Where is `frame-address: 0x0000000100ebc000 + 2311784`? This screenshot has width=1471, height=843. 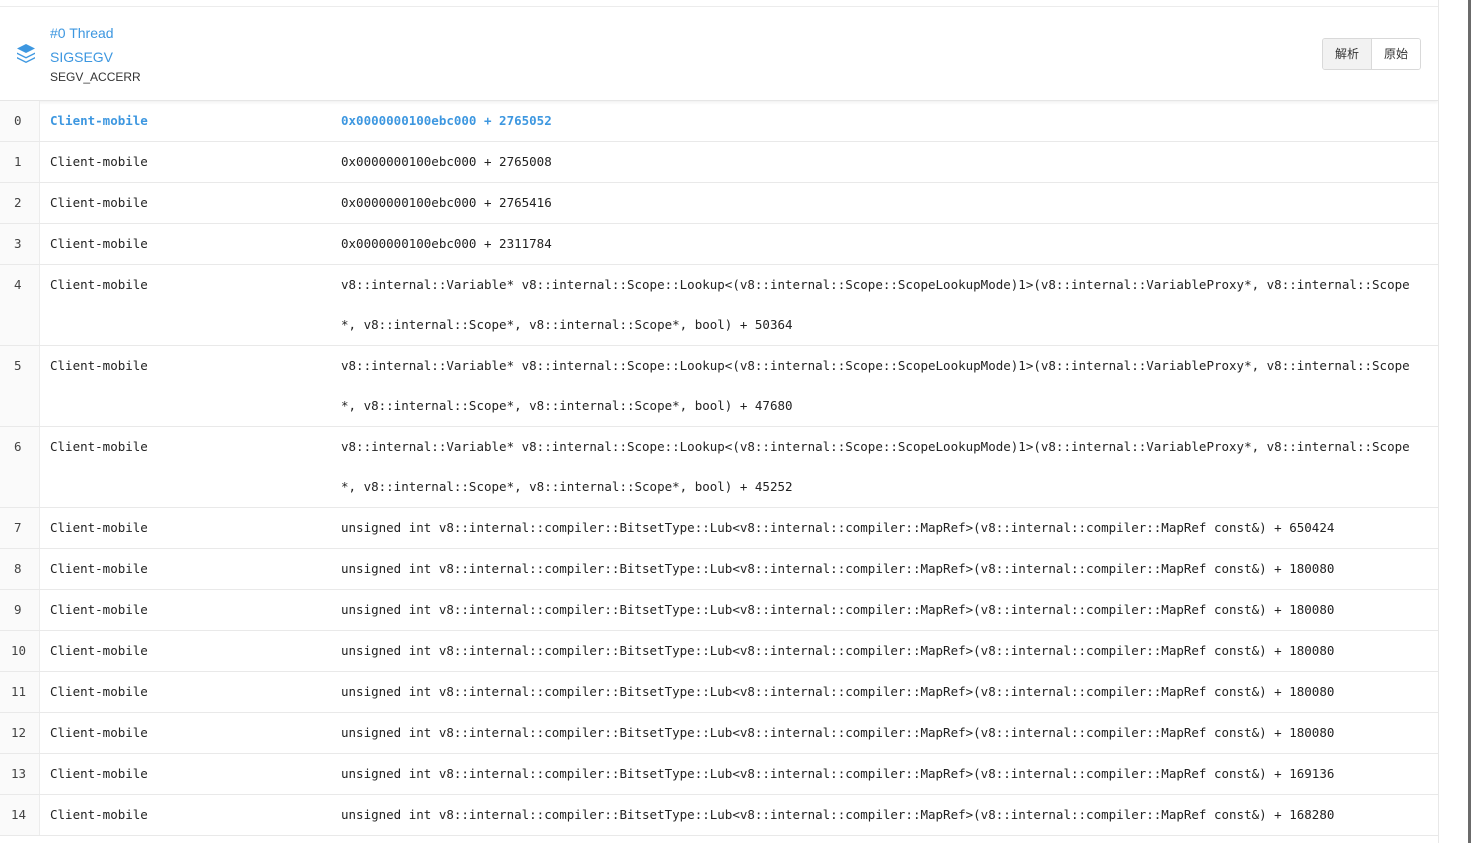
frame-address: 0x0000000100ebc000 + 2311784 is located at coordinates (446, 243).